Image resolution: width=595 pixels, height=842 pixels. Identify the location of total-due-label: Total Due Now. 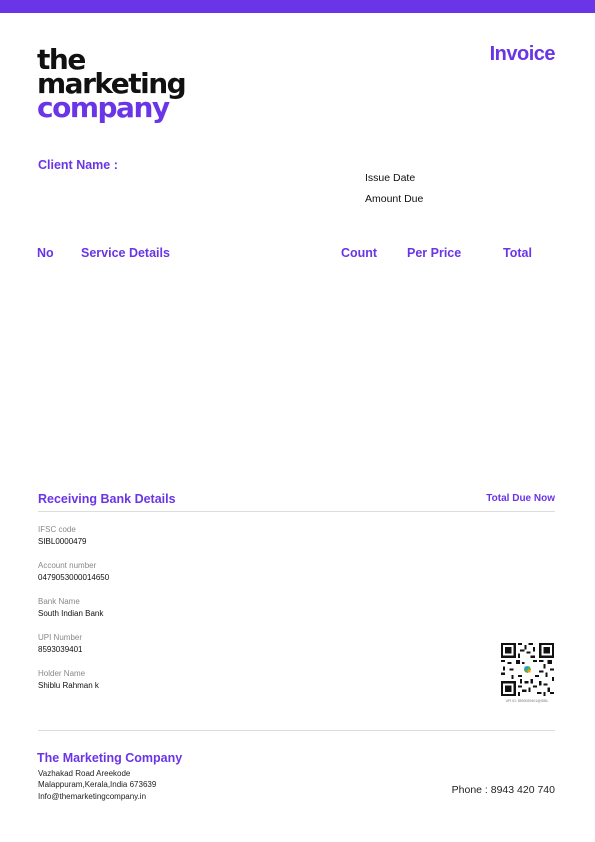
(520, 498).